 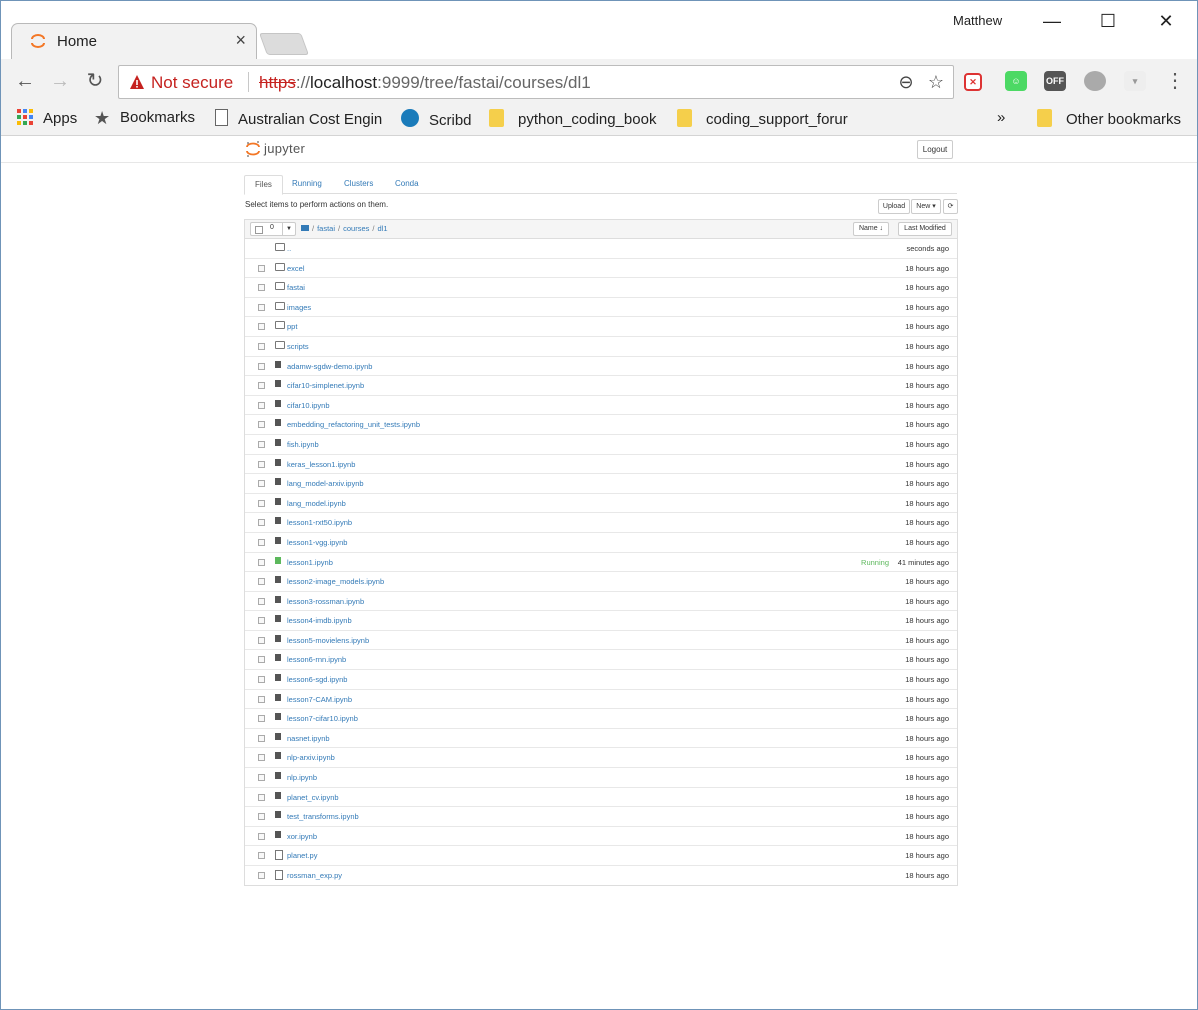 What do you see at coordinates (1166, 21) in the screenshot?
I see `close-window-button: ✕` at bounding box center [1166, 21].